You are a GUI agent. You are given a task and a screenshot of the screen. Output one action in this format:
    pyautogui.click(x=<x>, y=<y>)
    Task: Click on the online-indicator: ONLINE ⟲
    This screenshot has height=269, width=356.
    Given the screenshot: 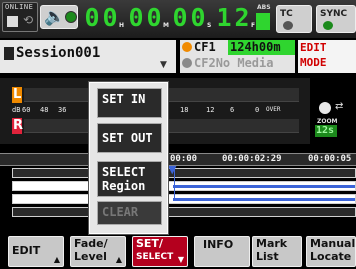 What is the action you would take?
    pyautogui.click(x=20, y=17)
    